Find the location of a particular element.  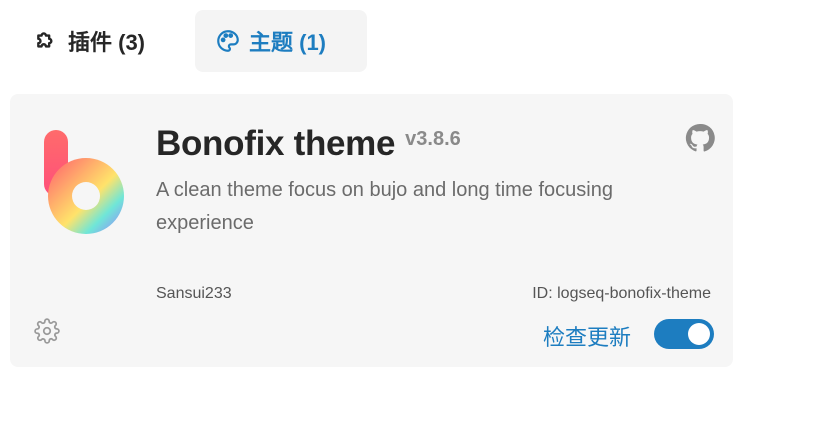

tab-plugins: 插件 (3) is located at coordinates (94, 41).